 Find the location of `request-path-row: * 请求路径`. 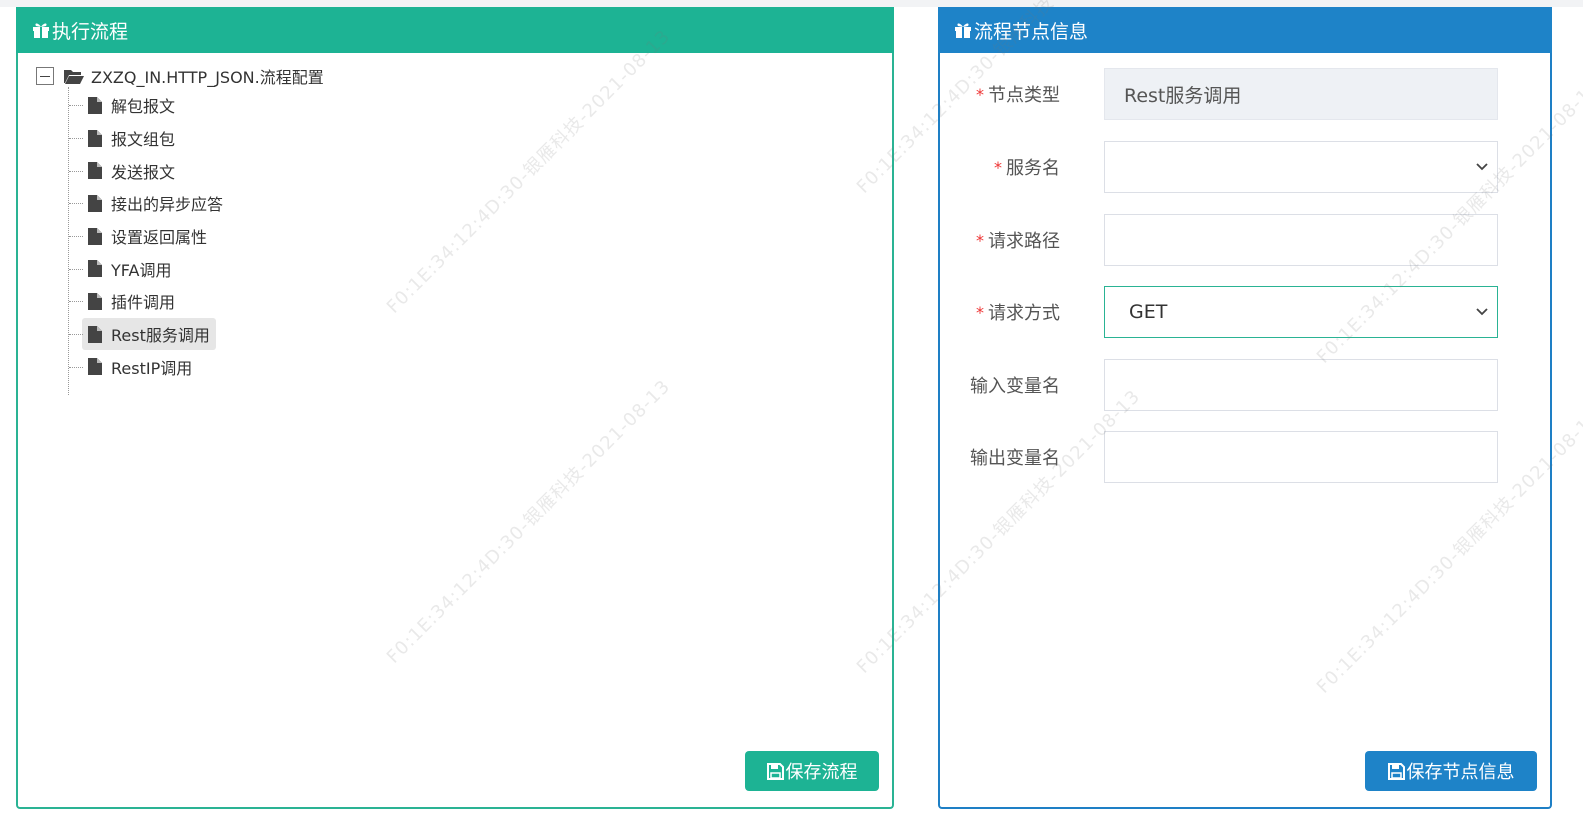

request-path-row: * 请求路径 is located at coordinates (1246, 240).